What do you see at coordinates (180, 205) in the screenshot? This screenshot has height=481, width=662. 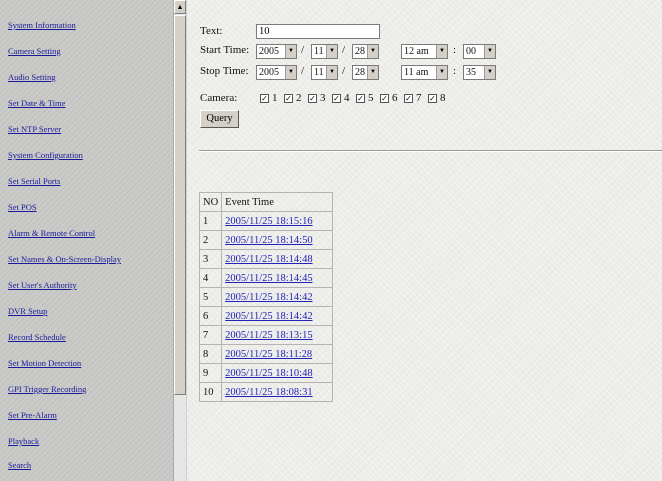 I see `scroll-thumb` at bounding box center [180, 205].